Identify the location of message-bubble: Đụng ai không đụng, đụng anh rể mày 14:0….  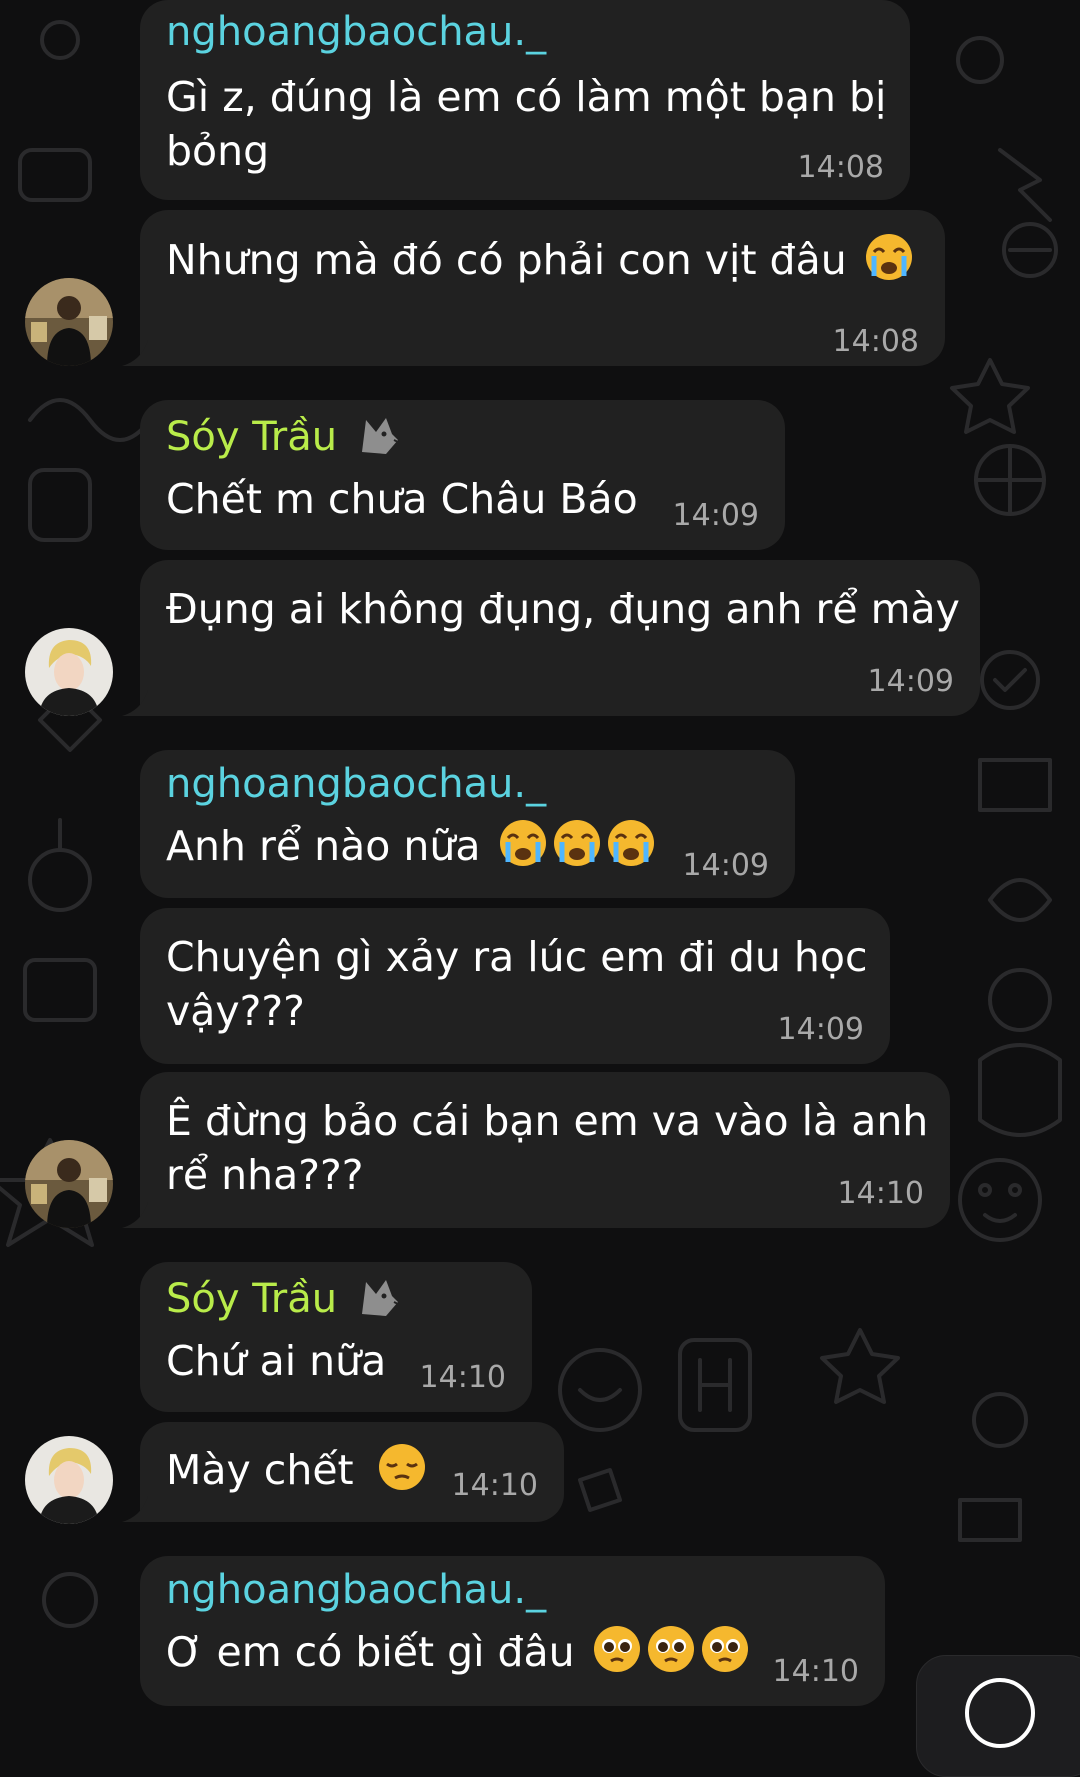
(551, 638).